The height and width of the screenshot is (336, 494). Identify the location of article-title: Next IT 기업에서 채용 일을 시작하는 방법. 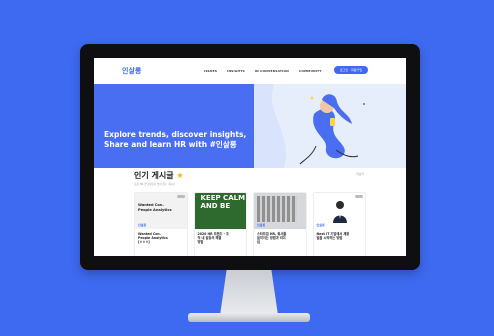
(333, 236).